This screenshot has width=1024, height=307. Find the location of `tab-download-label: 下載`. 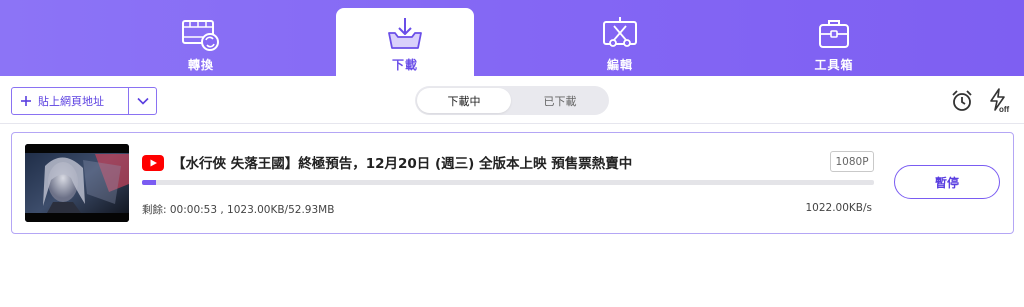

tab-download-label: 下載 is located at coordinates (404, 65).